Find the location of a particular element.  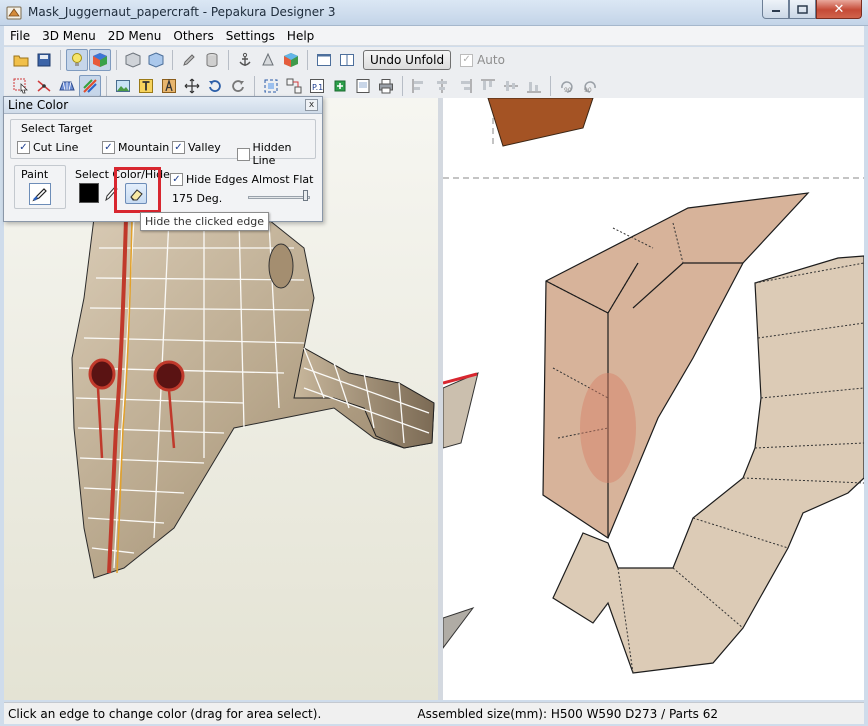

page-setup-button is located at coordinates (363, 86).